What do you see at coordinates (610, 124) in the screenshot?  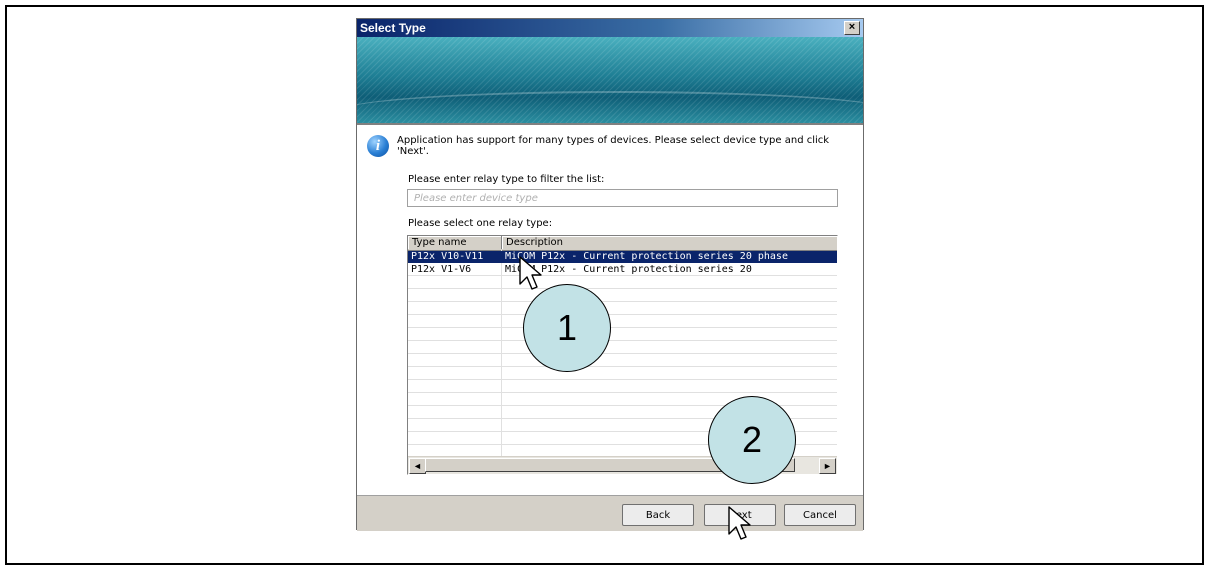 I see `banner-divider` at bounding box center [610, 124].